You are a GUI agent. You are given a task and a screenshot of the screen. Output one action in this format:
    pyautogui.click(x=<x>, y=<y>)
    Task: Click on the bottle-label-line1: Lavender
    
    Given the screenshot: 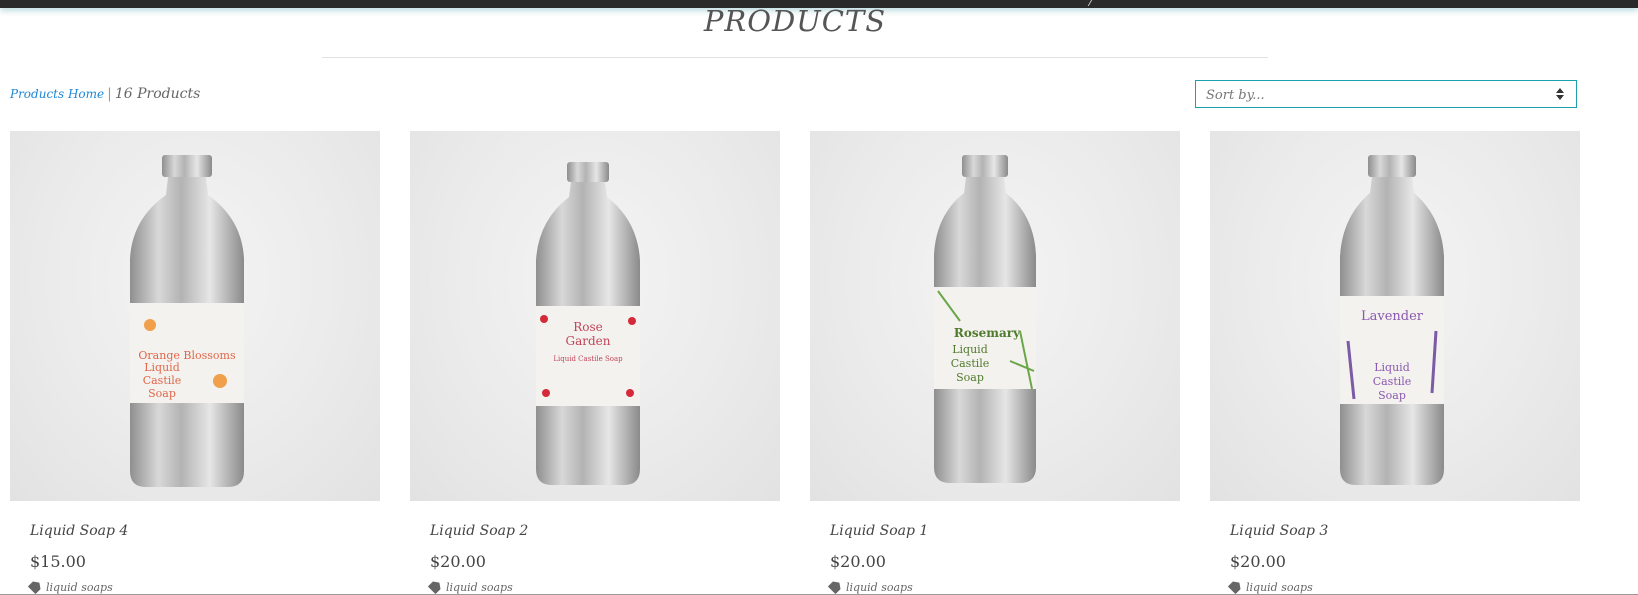 What is the action you would take?
    pyautogui.click(x=1392, y=316)
    